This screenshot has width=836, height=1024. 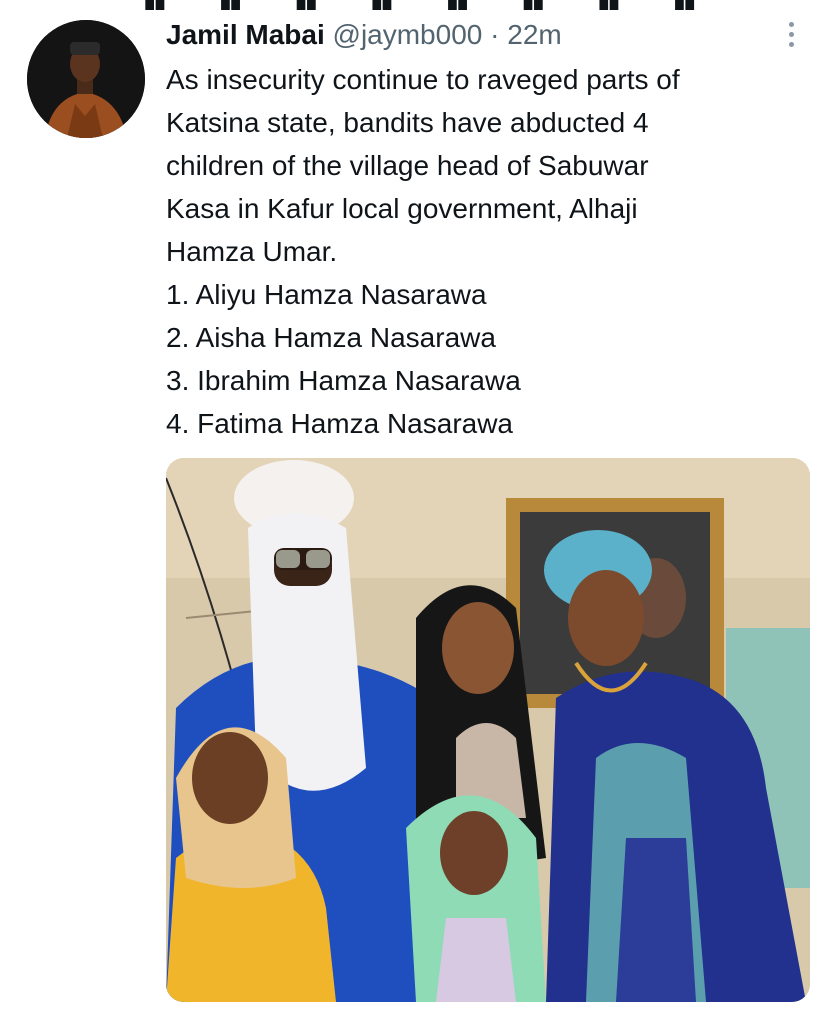 I want to click on avatar, so click(x=86, y=79).